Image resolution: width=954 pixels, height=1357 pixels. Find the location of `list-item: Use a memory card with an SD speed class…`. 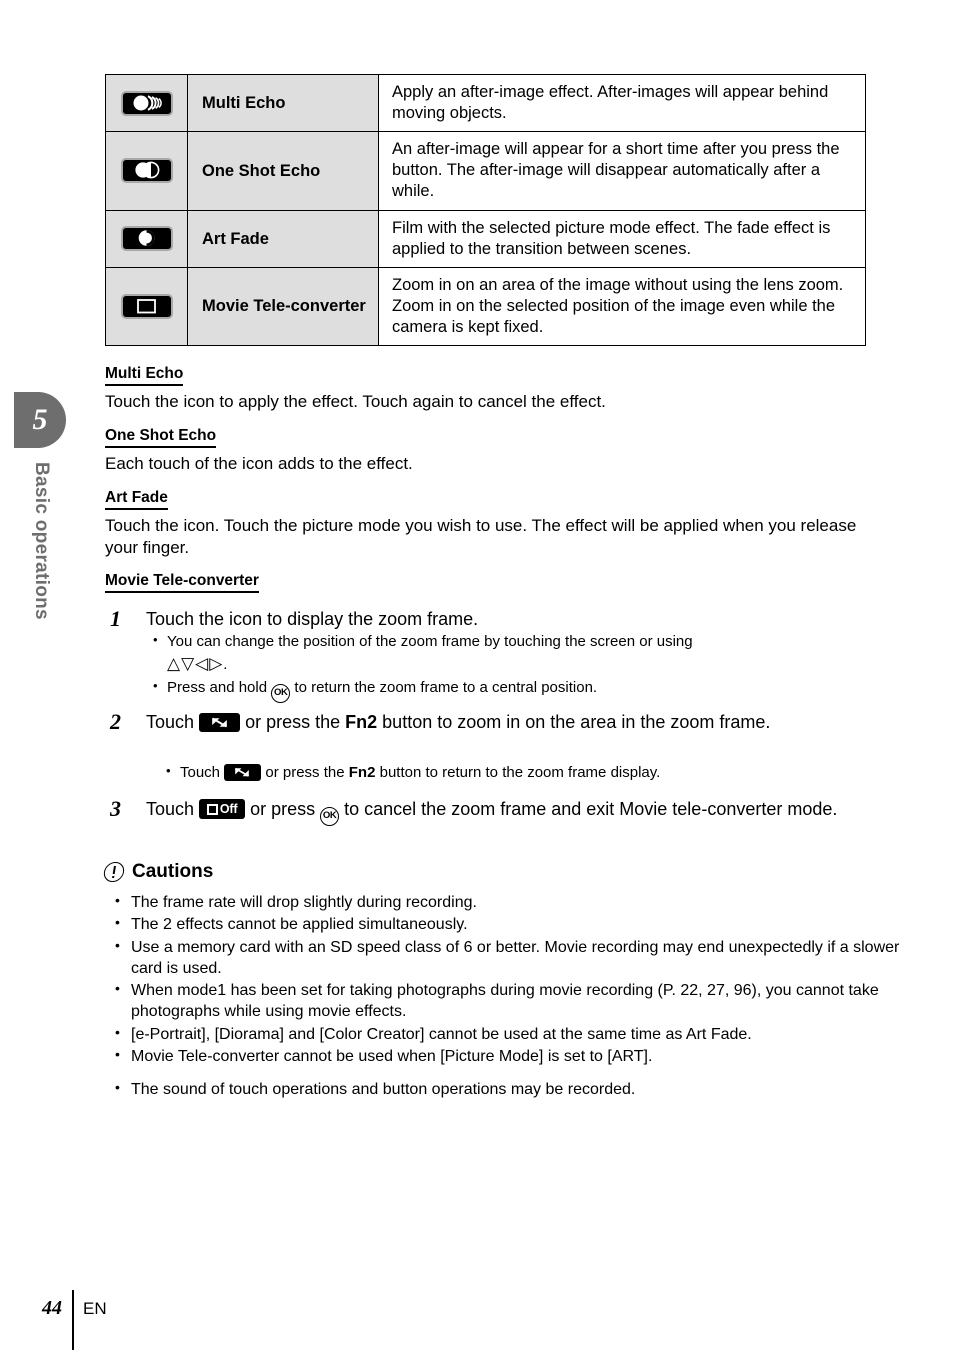

list-item: Use a memory card with an SD speed class… is located at coordinates (505, 958).